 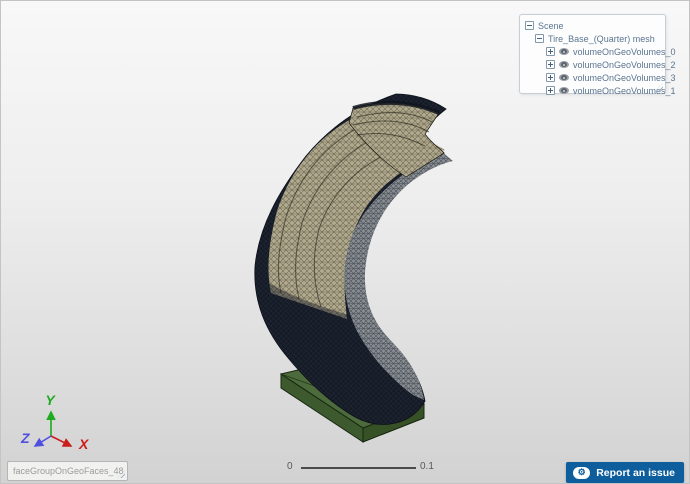 What do you see at coordinates (624, 51) in the screenshot?
I see `tree-node-volume-label: volumeOnGeoVolumes_0` at bounding box center [624, 51].